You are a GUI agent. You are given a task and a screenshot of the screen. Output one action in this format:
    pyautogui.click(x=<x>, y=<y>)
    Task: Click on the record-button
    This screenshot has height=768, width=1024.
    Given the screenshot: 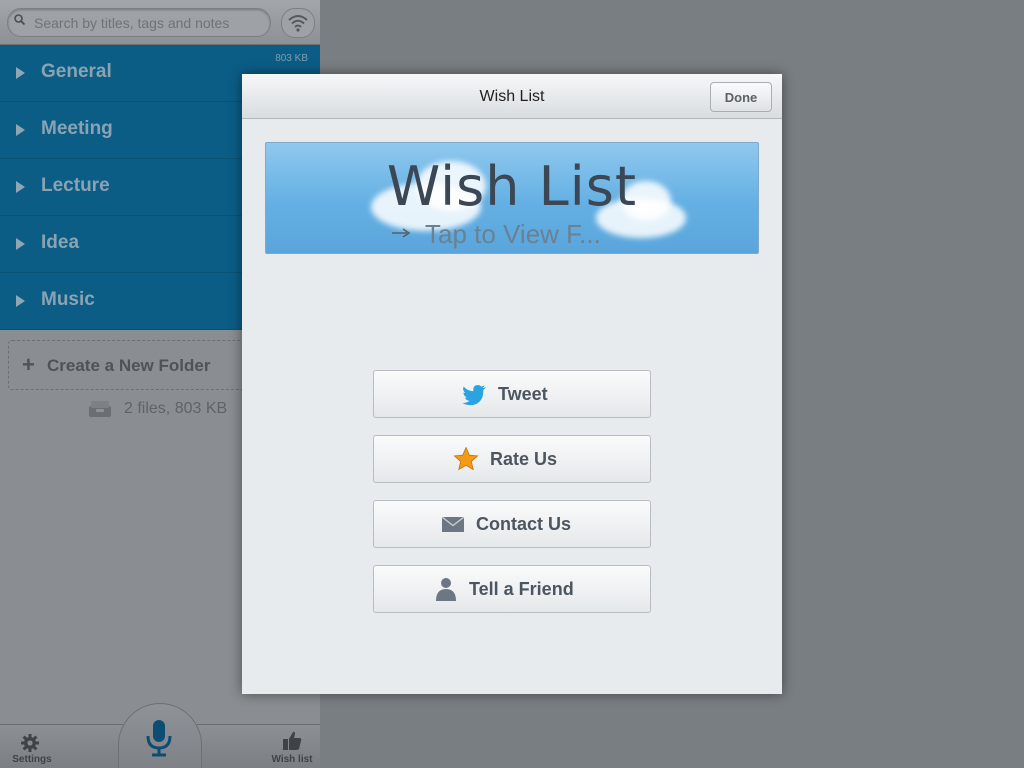 What is the action you would take?
    pyautogui.click(x=160, y=735)
    